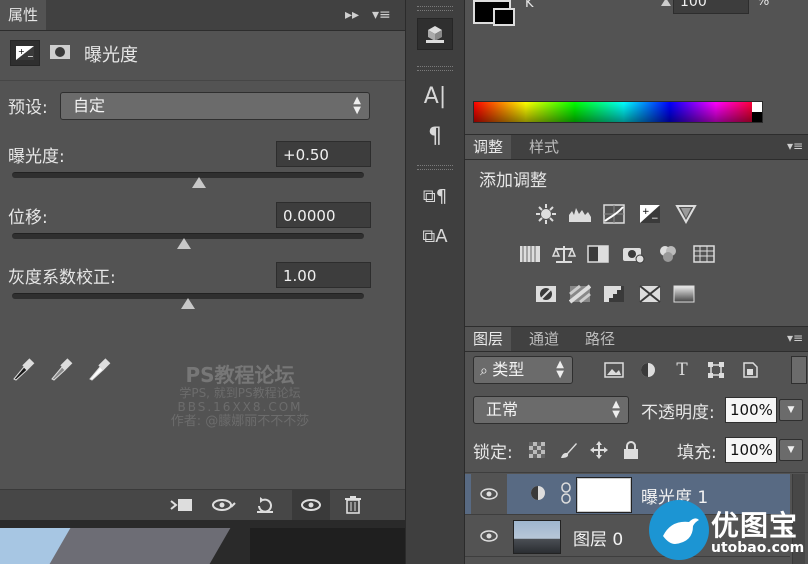 Image resolution: width=808 pixels, height=564 pixels. Describe the element at coordinates (435, 236) in the screenshot. I see `character-styles-icon: ⧉A` at that location.